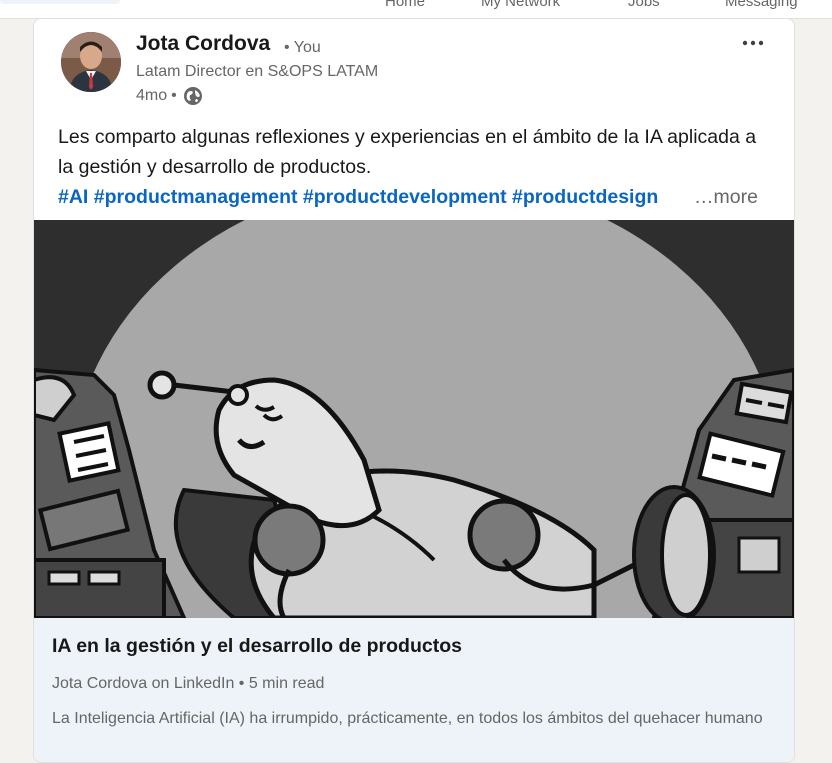  Describe the element at coordinates (726, 197) in the screenshot. I see `see-more-button: …more` at that location.